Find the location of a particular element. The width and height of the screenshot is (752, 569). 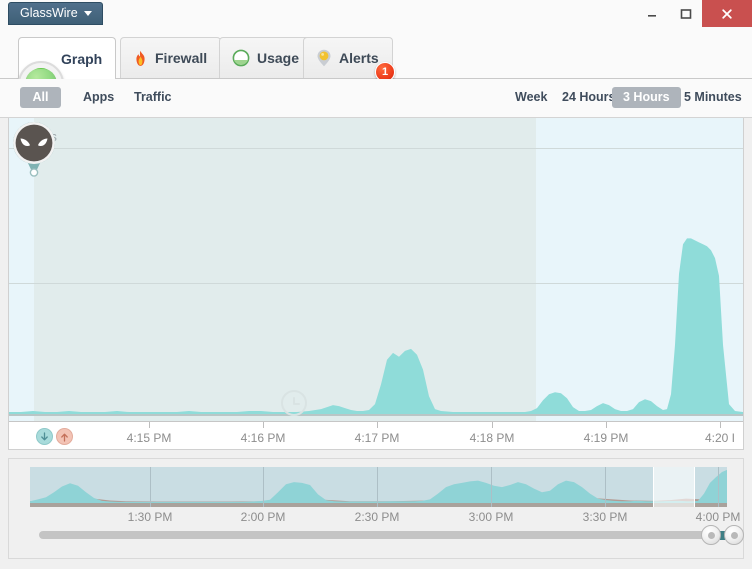

upload-arrow-icon is located at coordinates (64, 436).